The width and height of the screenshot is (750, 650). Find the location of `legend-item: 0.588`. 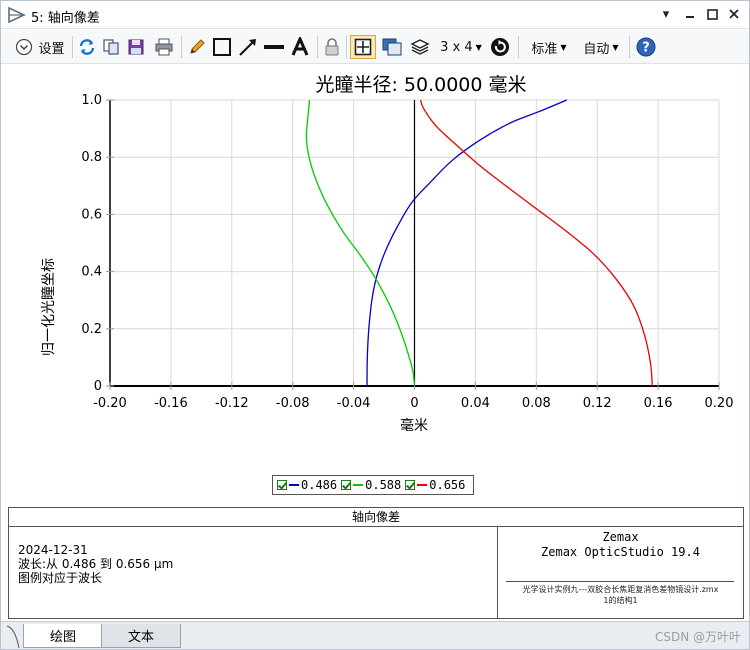

legend-item: 0.588 is located at coordinates (371, 485).